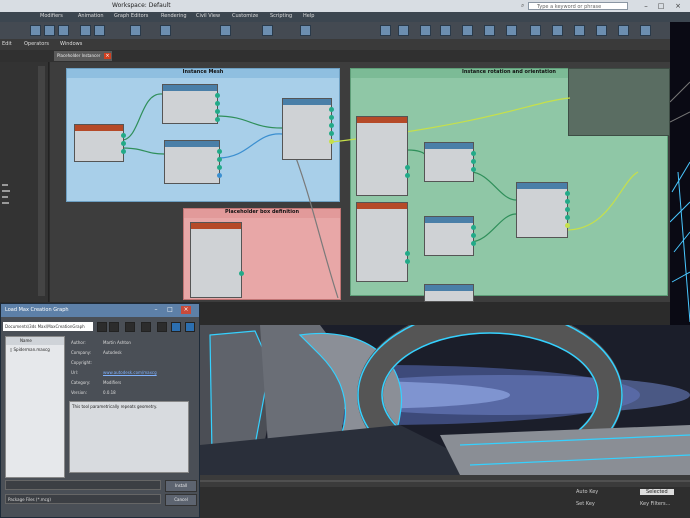 The height and width of the screenshot is (518, 690). I want to click on menu-customize: Customize, so click(245, 16).